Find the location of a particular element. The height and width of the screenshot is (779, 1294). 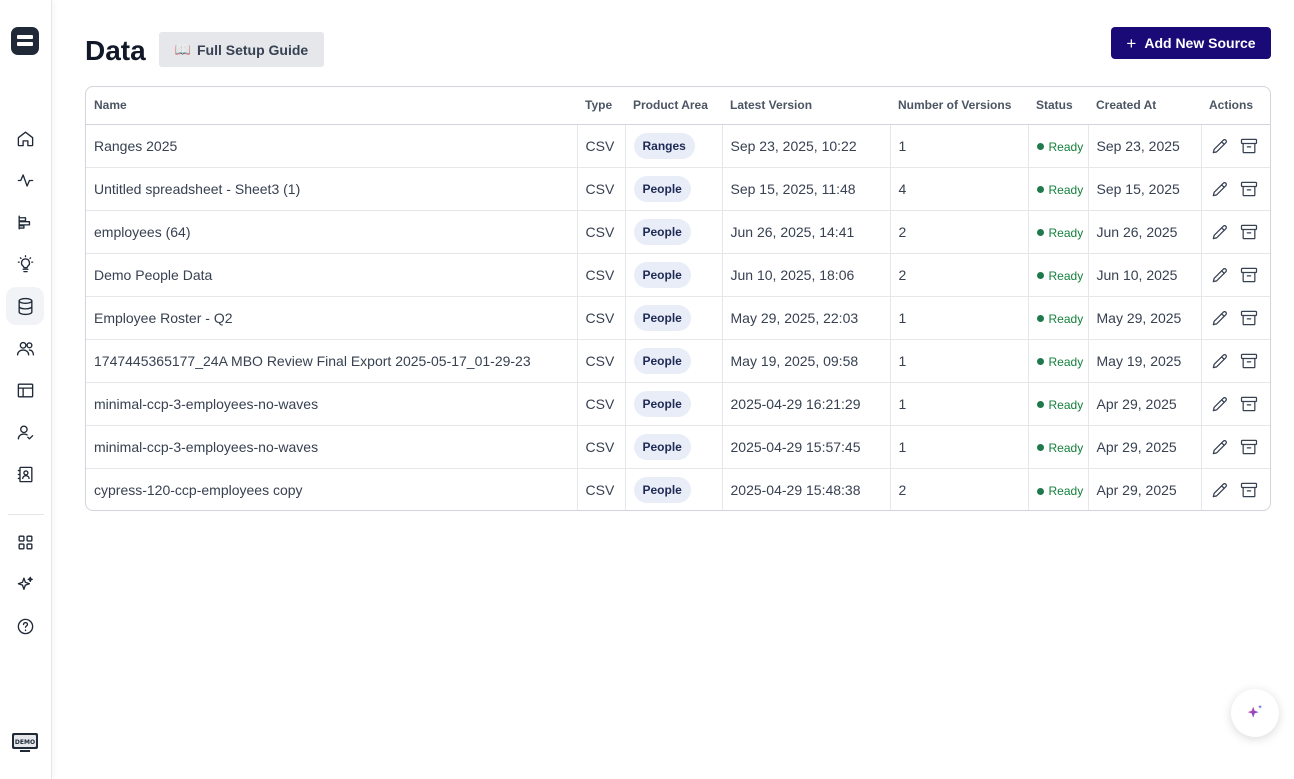

cell-created-at: Sep 15, 2025 is located at coordinates (1144, 189).